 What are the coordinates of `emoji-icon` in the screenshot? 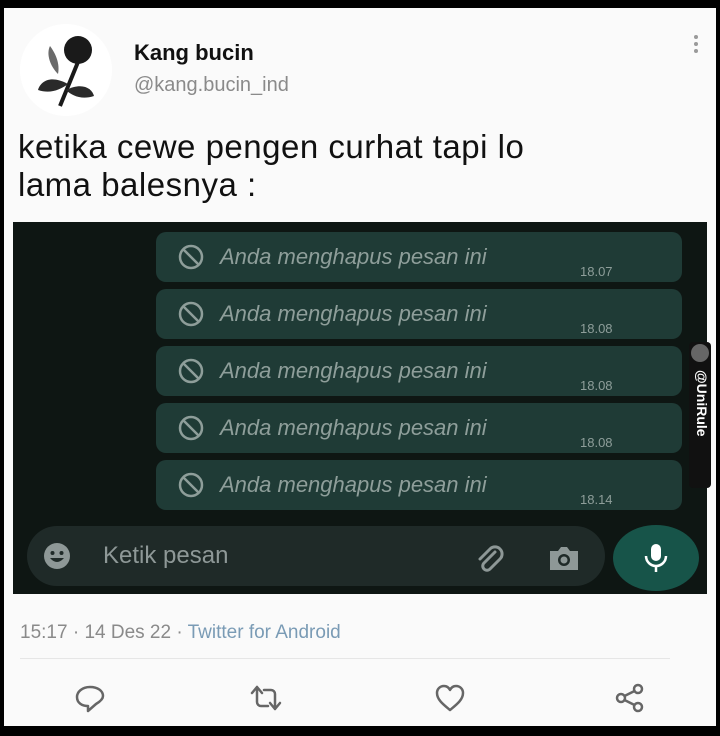 It's located at (57, 556).